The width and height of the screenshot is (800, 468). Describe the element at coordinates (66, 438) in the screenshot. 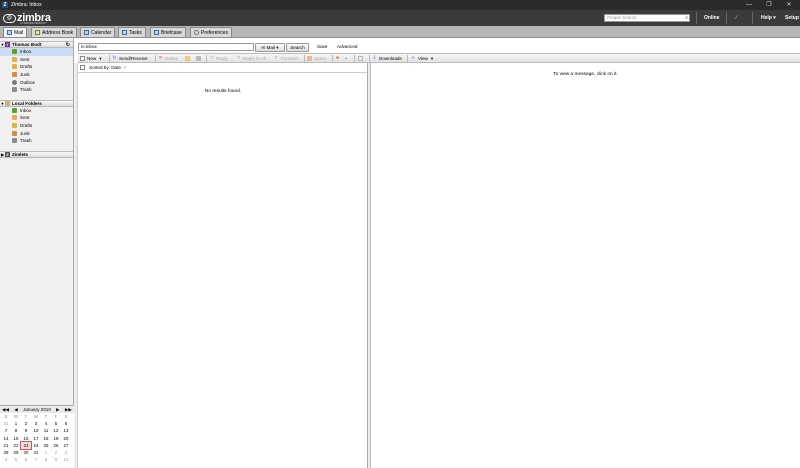

I see `calendar-day: 20` at that location.